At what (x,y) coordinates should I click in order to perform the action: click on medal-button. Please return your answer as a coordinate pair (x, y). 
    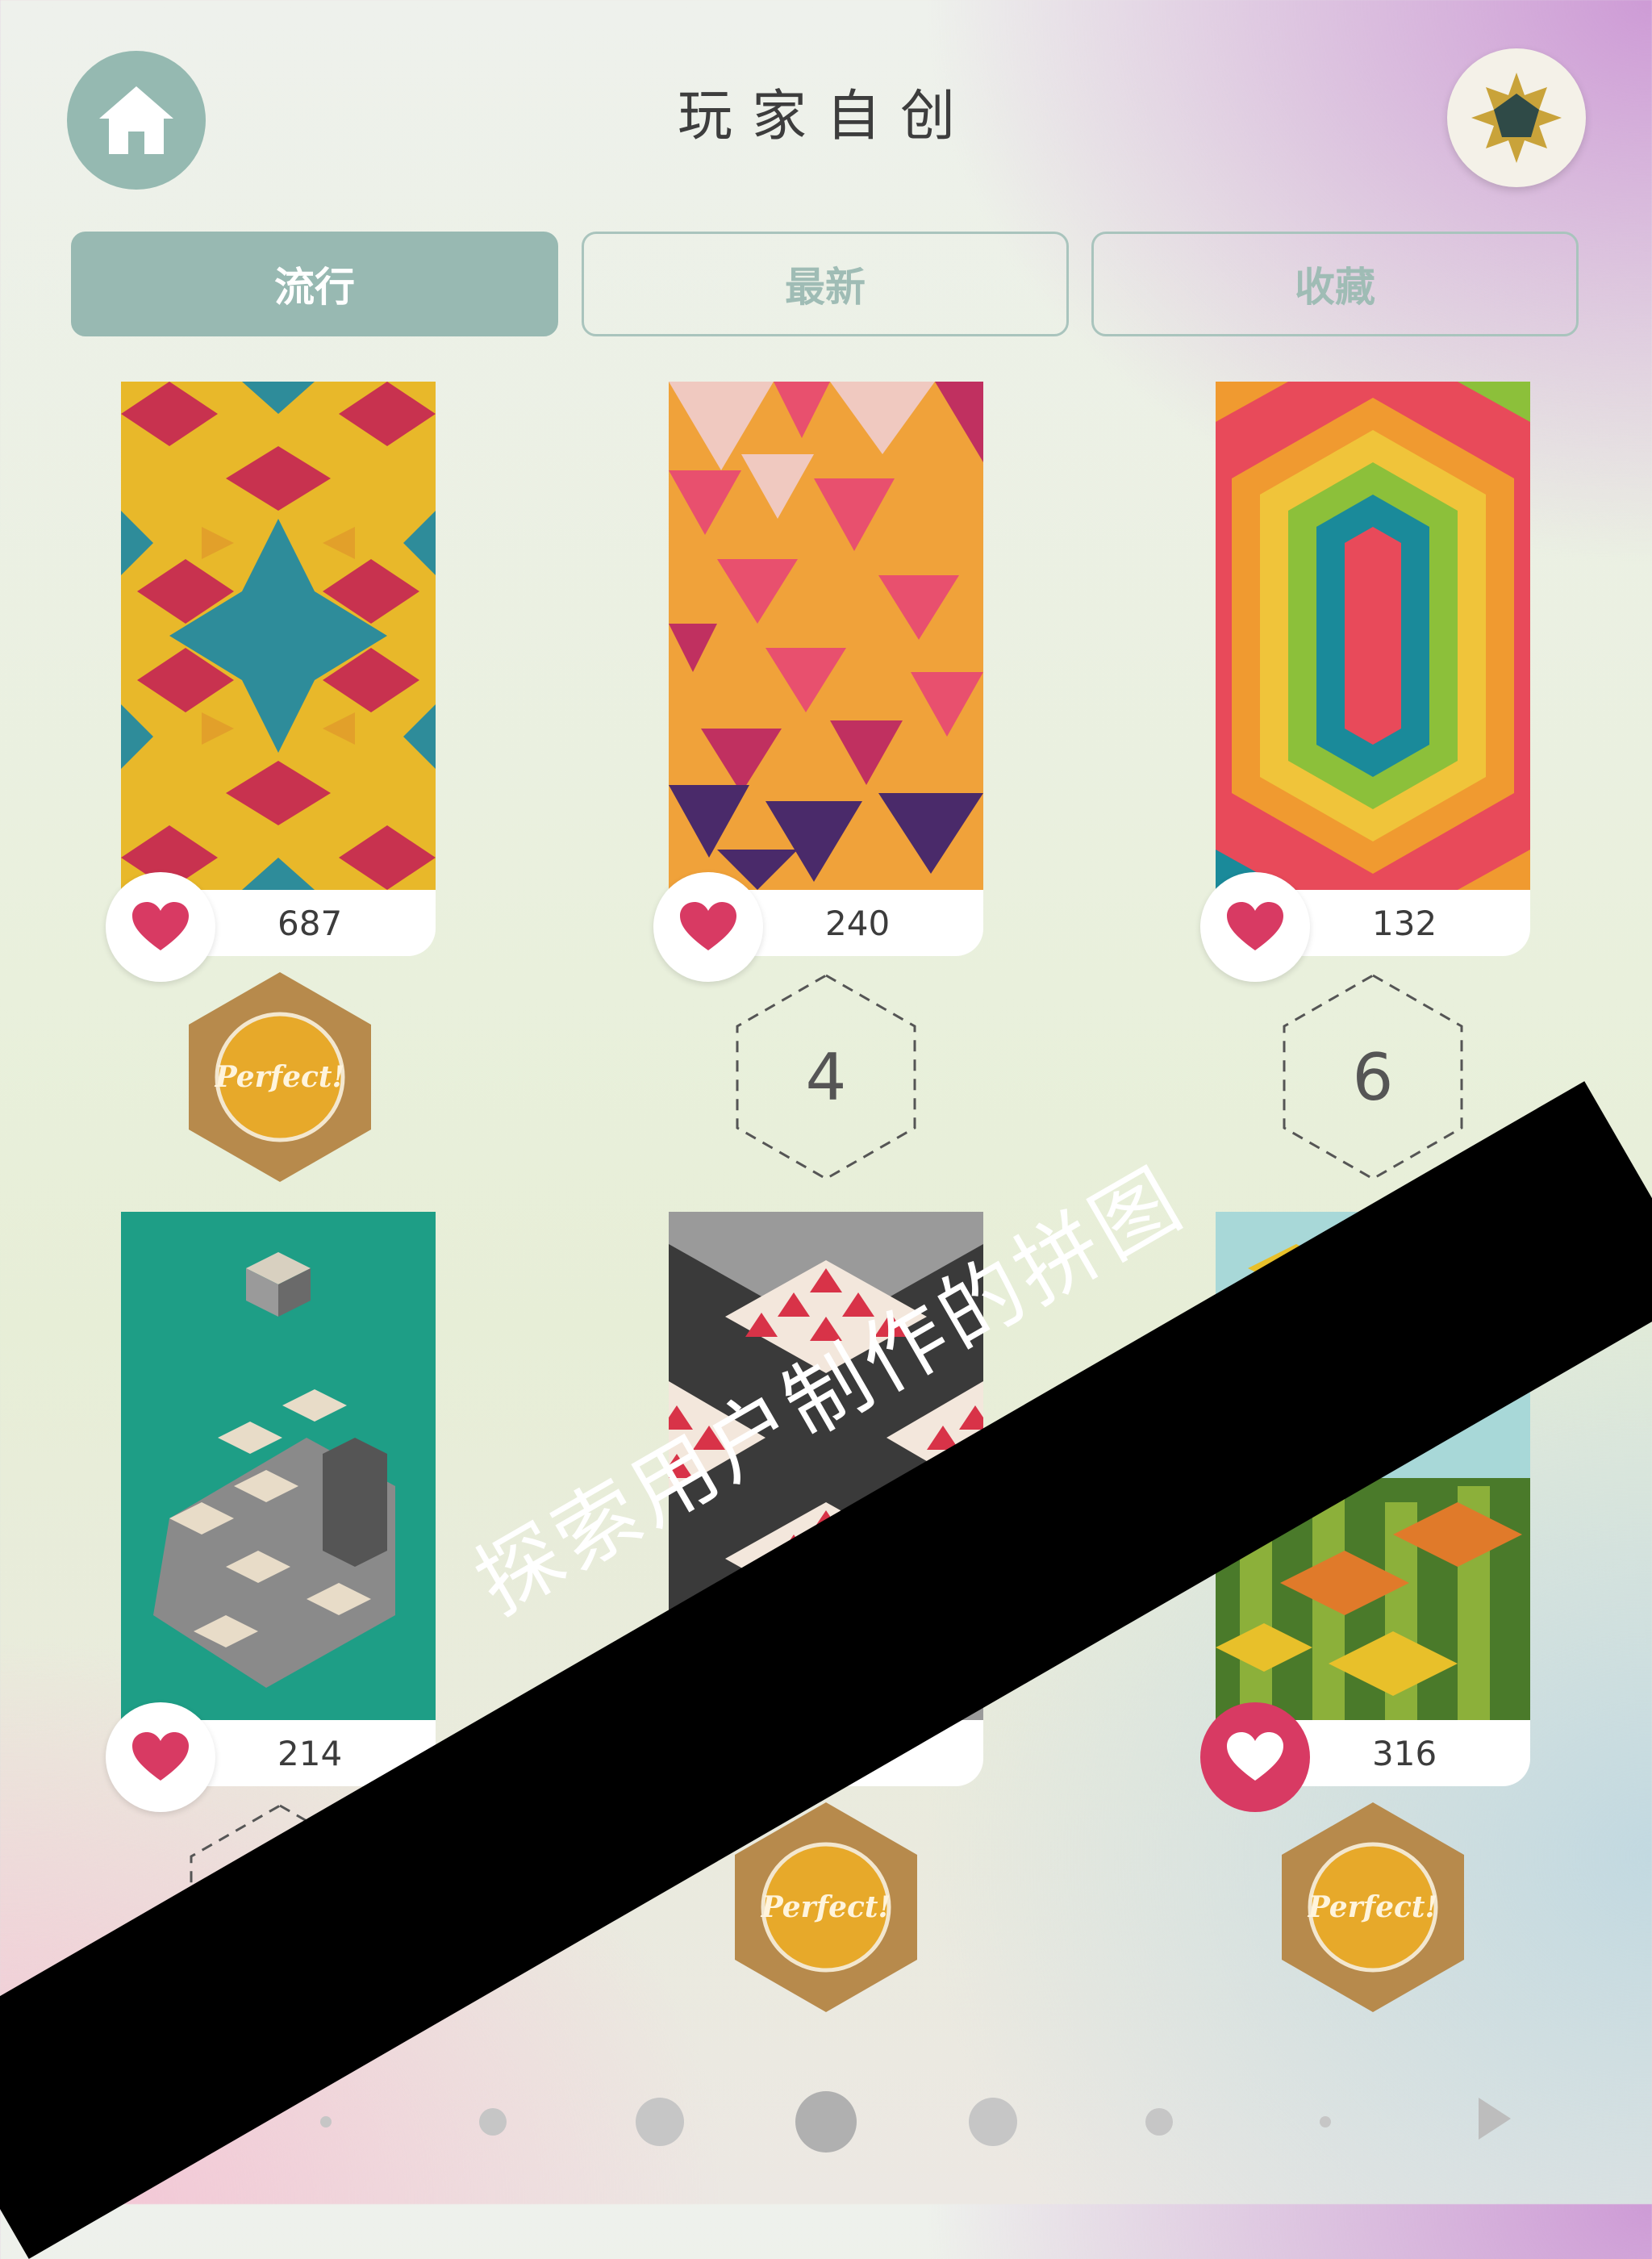
    Looking at the image, I should click on (1516, 118).